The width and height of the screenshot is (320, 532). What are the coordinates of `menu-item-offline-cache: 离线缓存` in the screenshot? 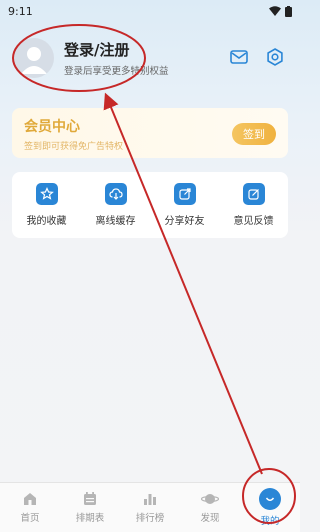 It's located at (116, 205).